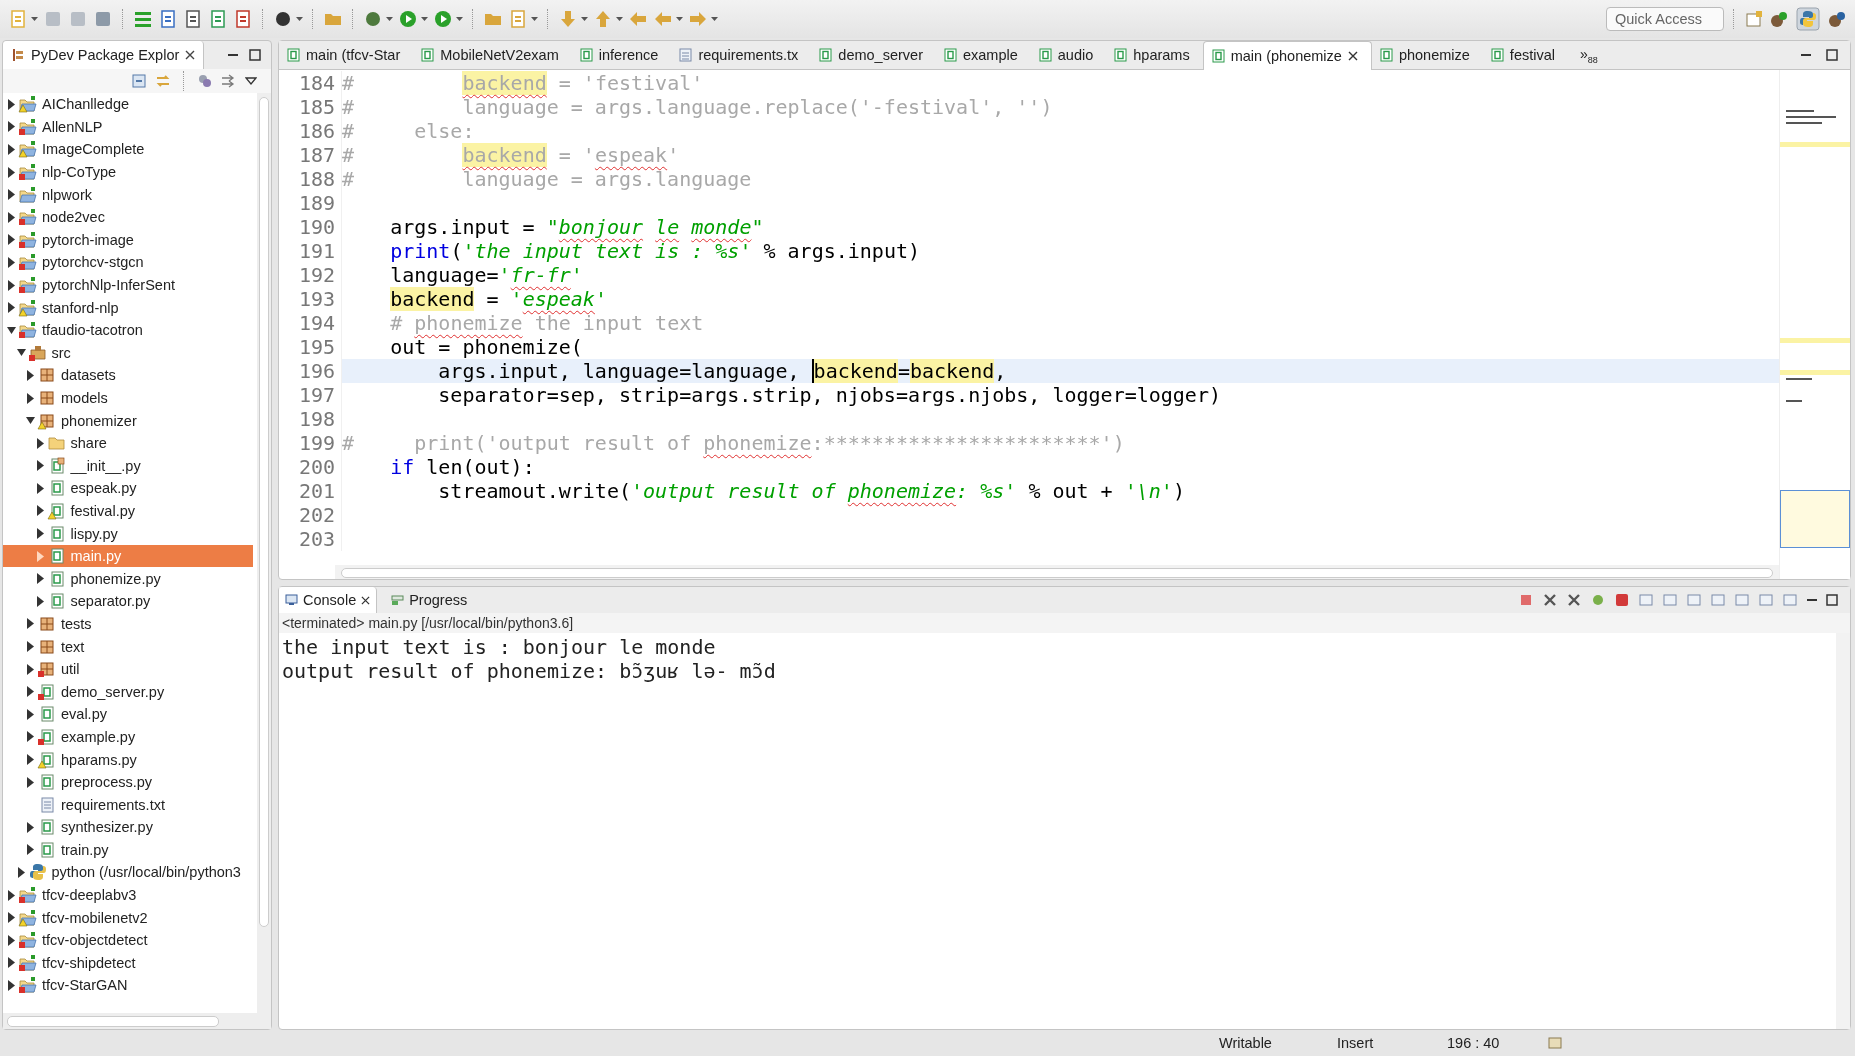 This screenshot has width=1855, height=1056. I want to click on line-number: 192, so click(310, 275).